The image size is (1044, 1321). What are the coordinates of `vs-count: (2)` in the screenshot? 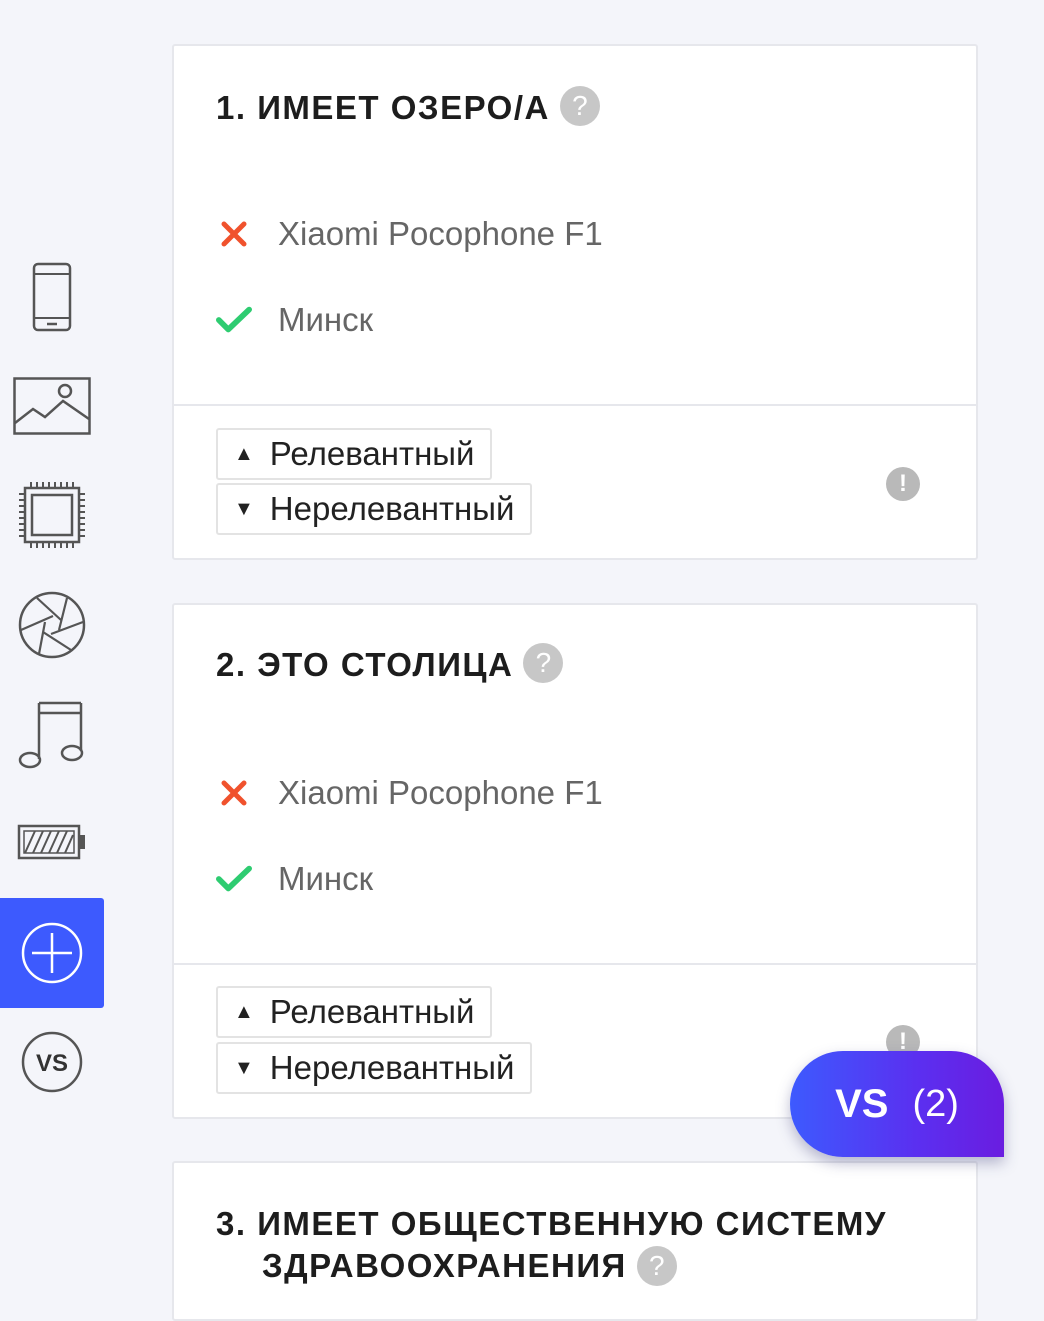 It's located at (935, 1103).